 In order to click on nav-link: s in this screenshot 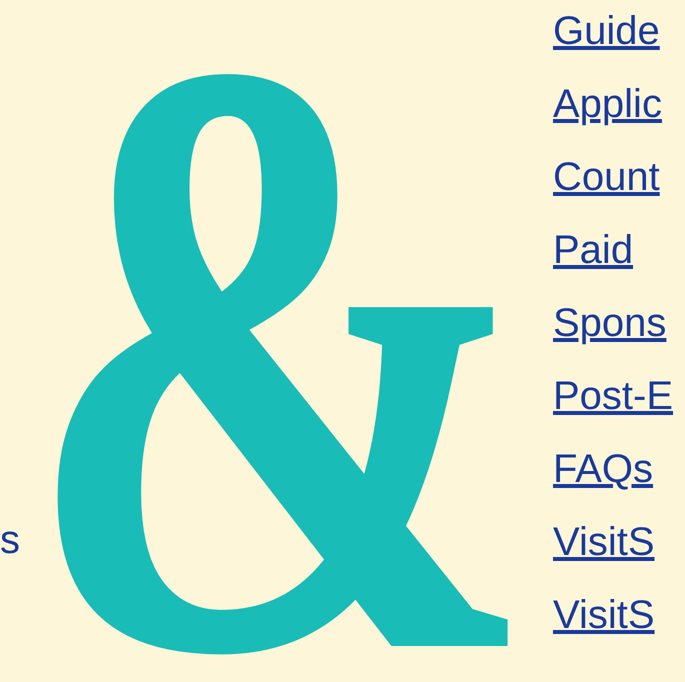, I will do `click(10, 540)`.